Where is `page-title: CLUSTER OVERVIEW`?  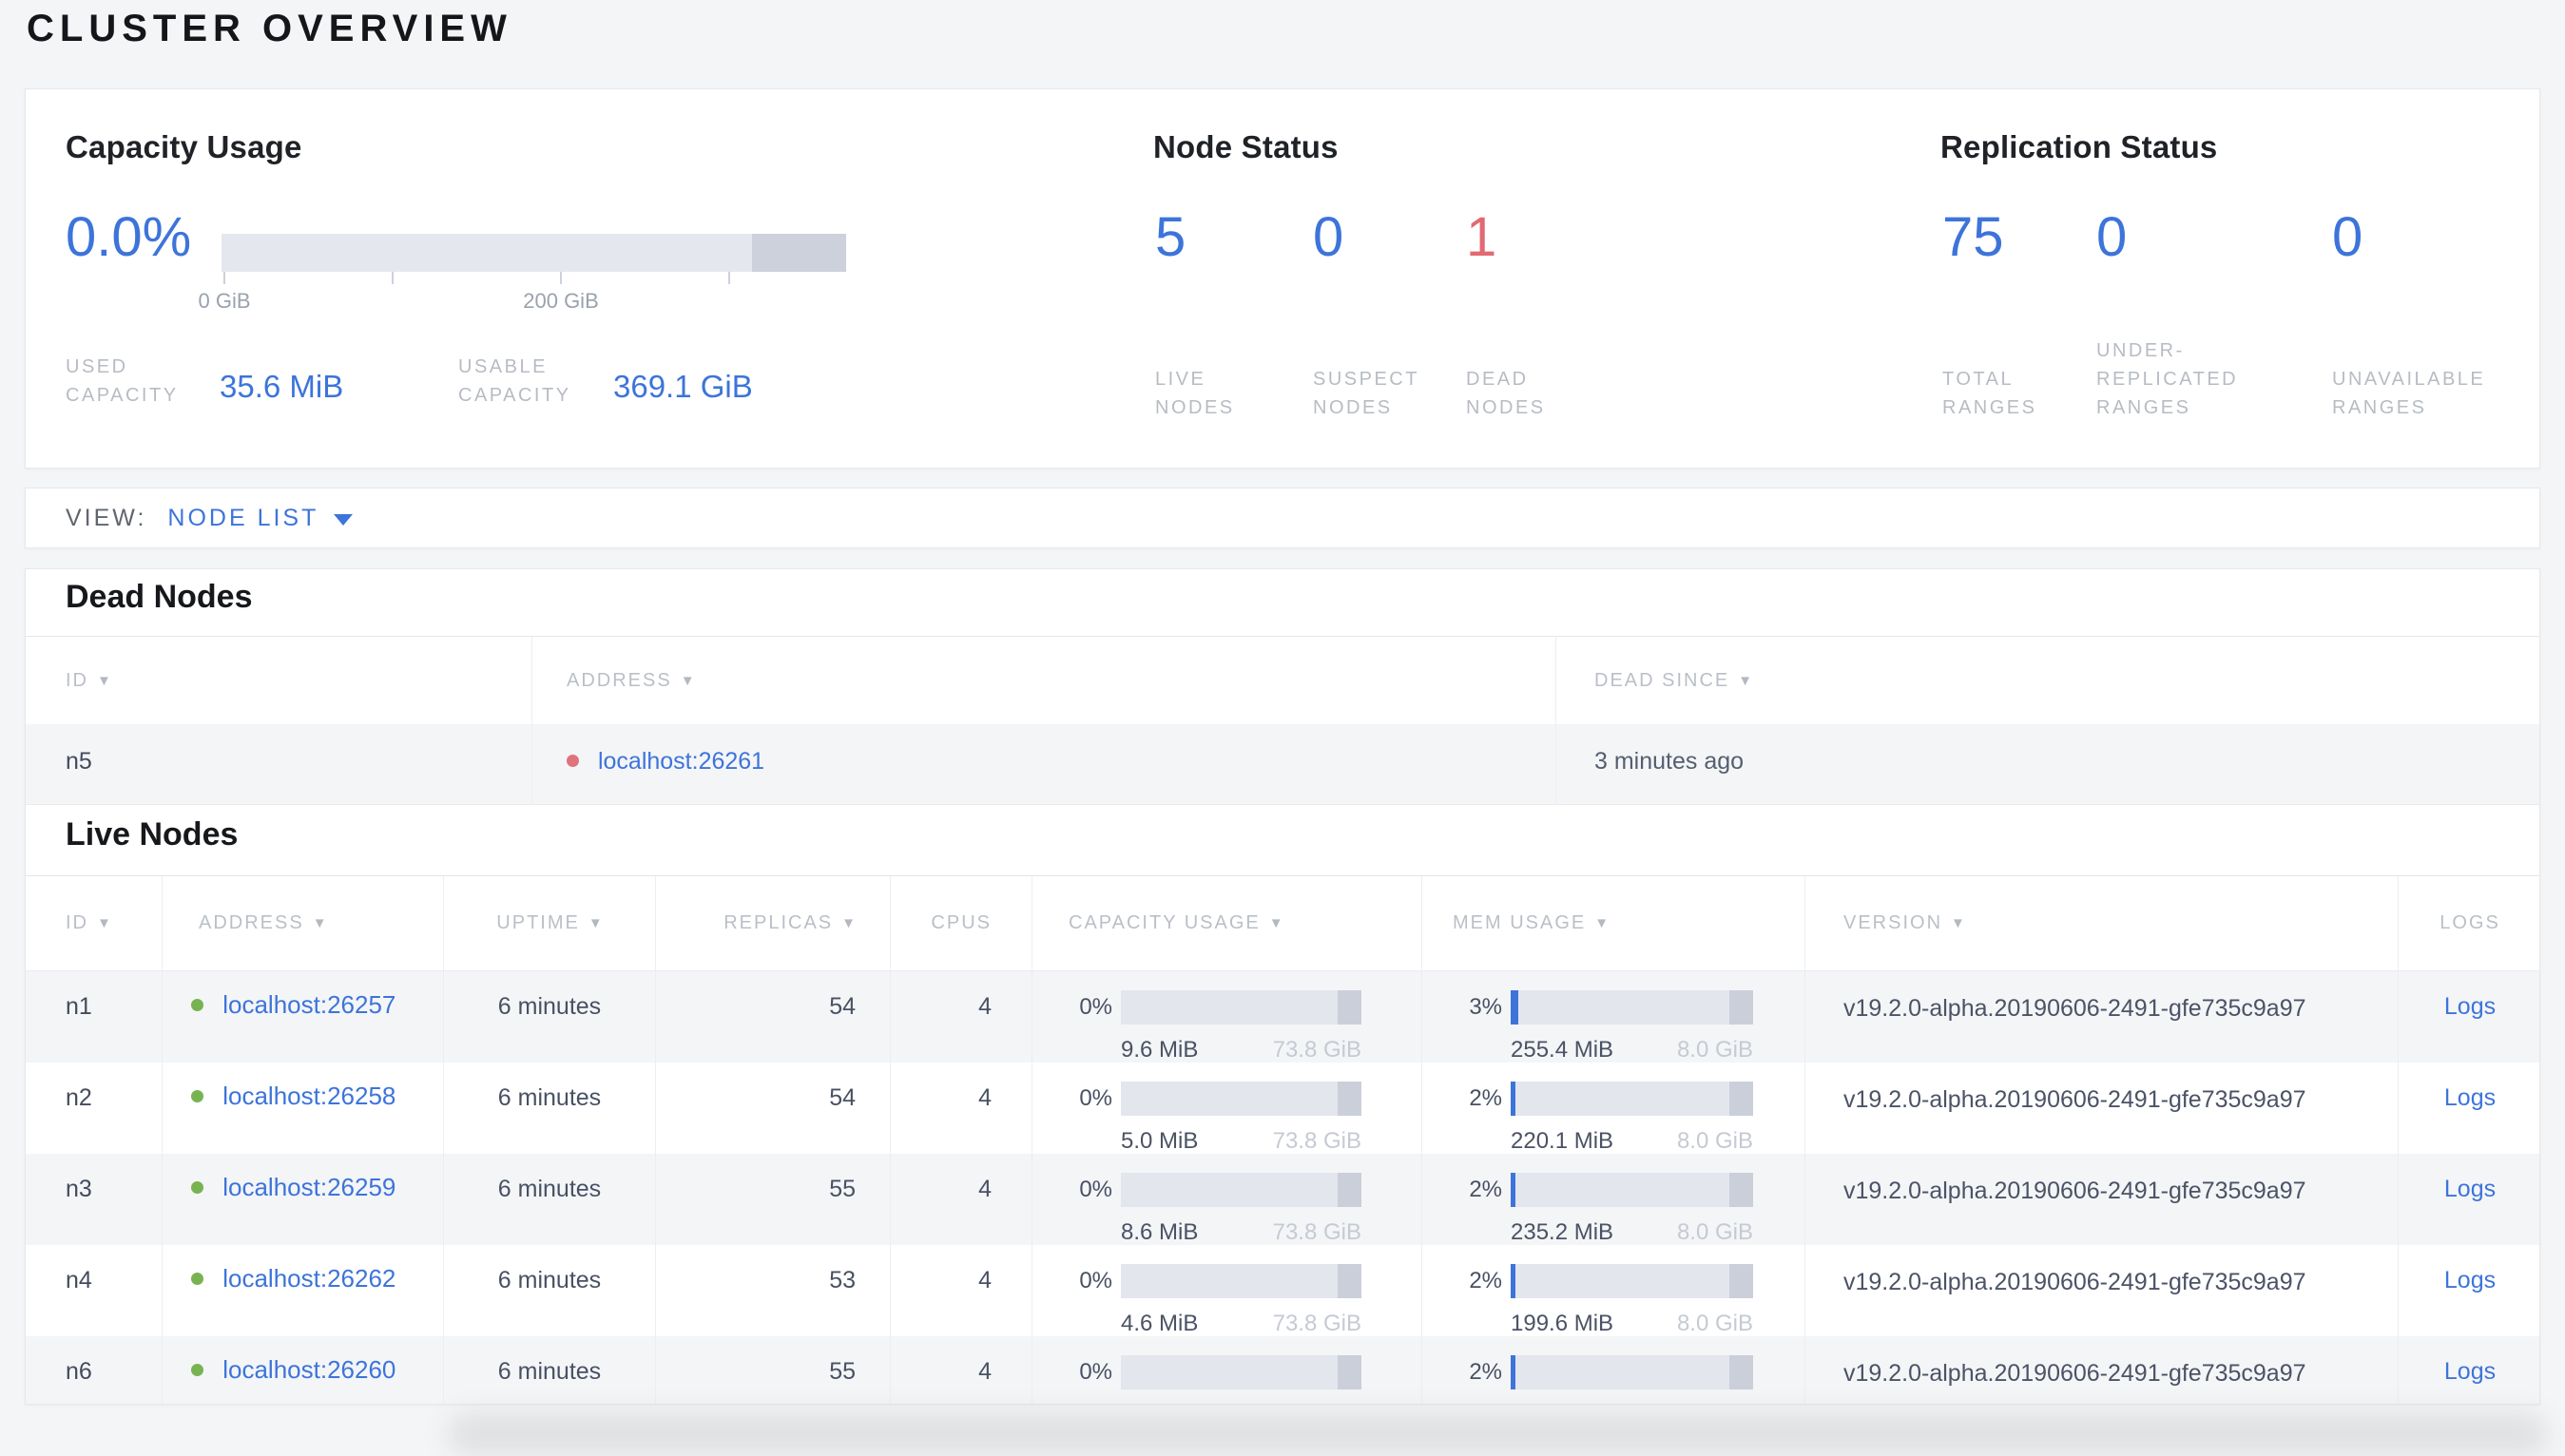 page-title: CLUSTER OVERVIEW is located at coordinates (269, 28).